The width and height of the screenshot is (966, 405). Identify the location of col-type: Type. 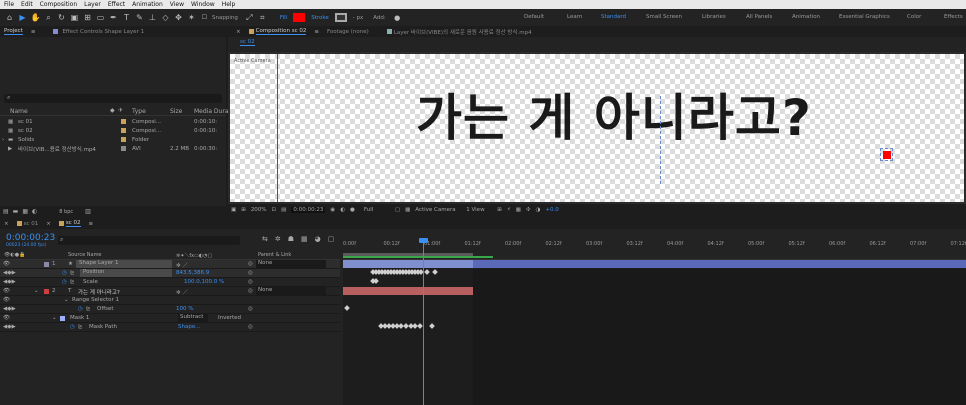
(139, 111).